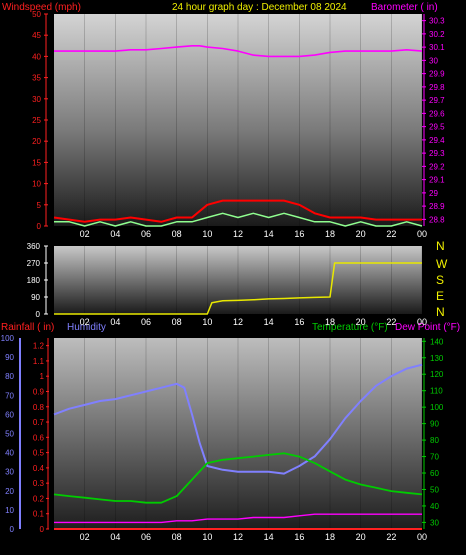  What do you see at coordinates (437, 219) in the screenshot?
I see `baro-axis-tick: 28.8` at bounding box center [437, 219].